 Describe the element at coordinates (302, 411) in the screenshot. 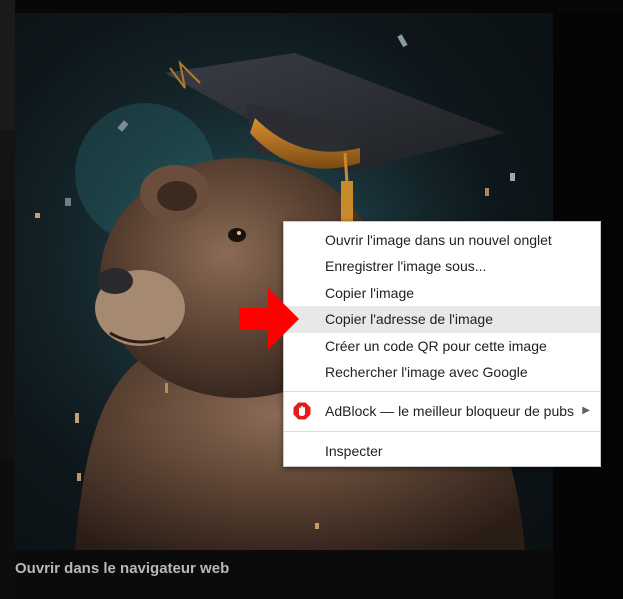

I see `adblock-icon` at that location.